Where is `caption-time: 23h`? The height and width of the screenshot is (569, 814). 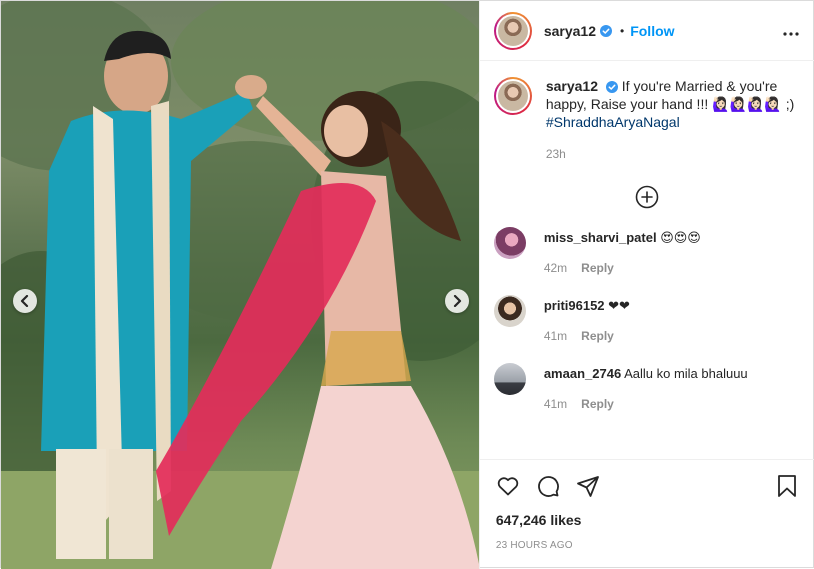
caption-time: 23h is located at coordinates (671, 154).